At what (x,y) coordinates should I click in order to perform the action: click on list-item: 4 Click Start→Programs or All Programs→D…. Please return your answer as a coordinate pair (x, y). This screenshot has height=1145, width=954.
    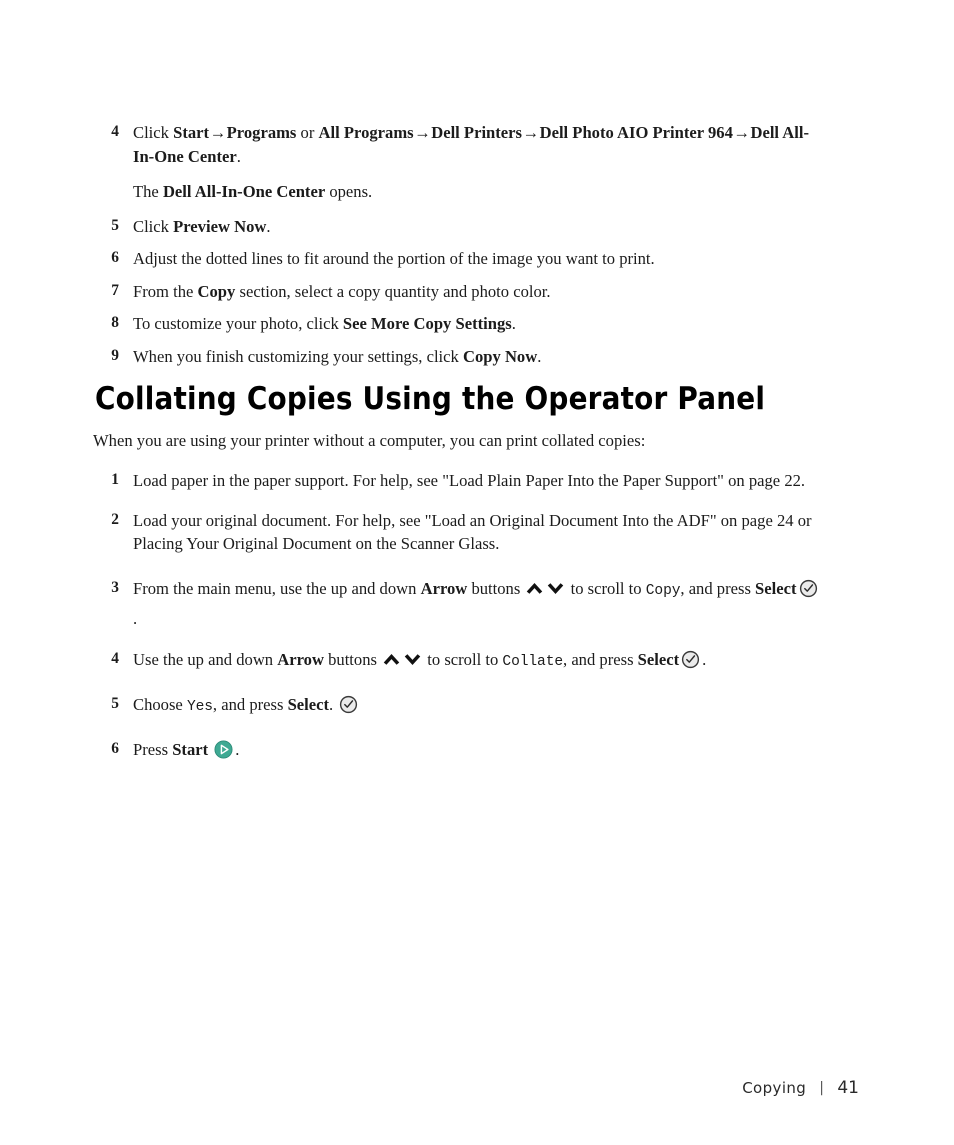
    Looking at the image, I should click on (457, 144).